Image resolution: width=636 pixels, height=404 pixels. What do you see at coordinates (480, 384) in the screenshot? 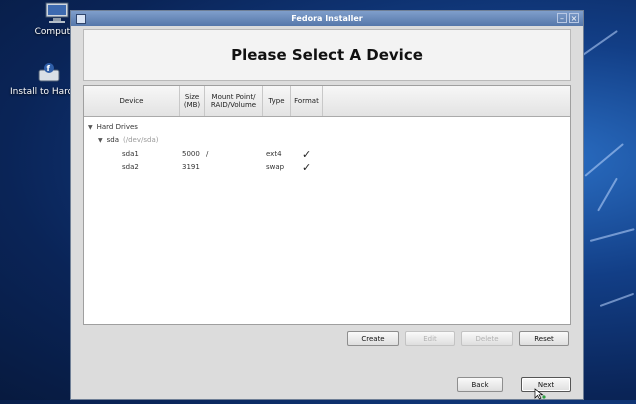
I see `back-button: Back` at bounding box center [480, 384].